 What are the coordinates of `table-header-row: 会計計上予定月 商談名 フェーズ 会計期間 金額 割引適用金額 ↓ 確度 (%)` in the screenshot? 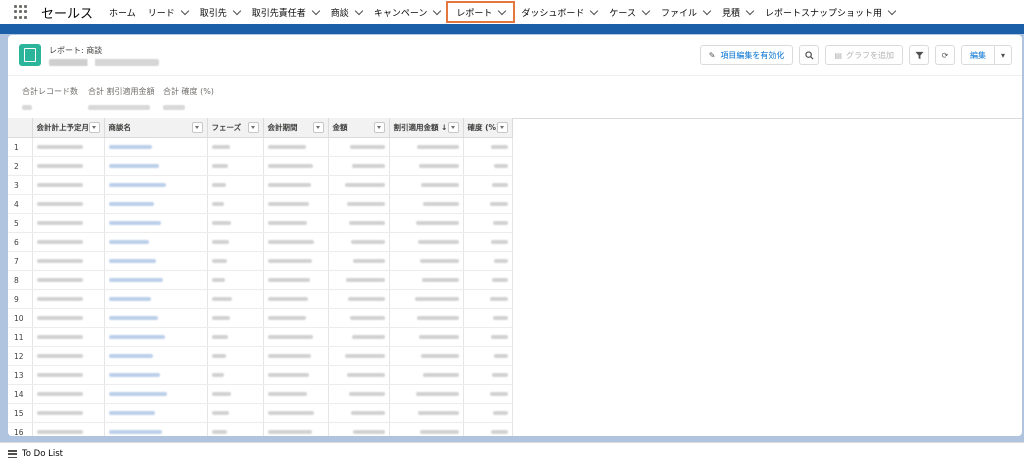 It's located at (260, 128).